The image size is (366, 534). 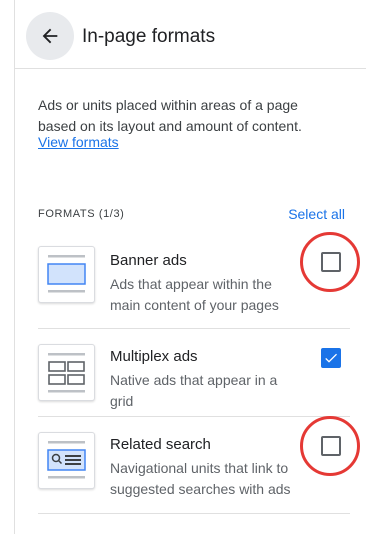 What do you see at coordinates (160, 444) in the screenshot?
I see `format-title: Related search` at bounding box center [160, 444].